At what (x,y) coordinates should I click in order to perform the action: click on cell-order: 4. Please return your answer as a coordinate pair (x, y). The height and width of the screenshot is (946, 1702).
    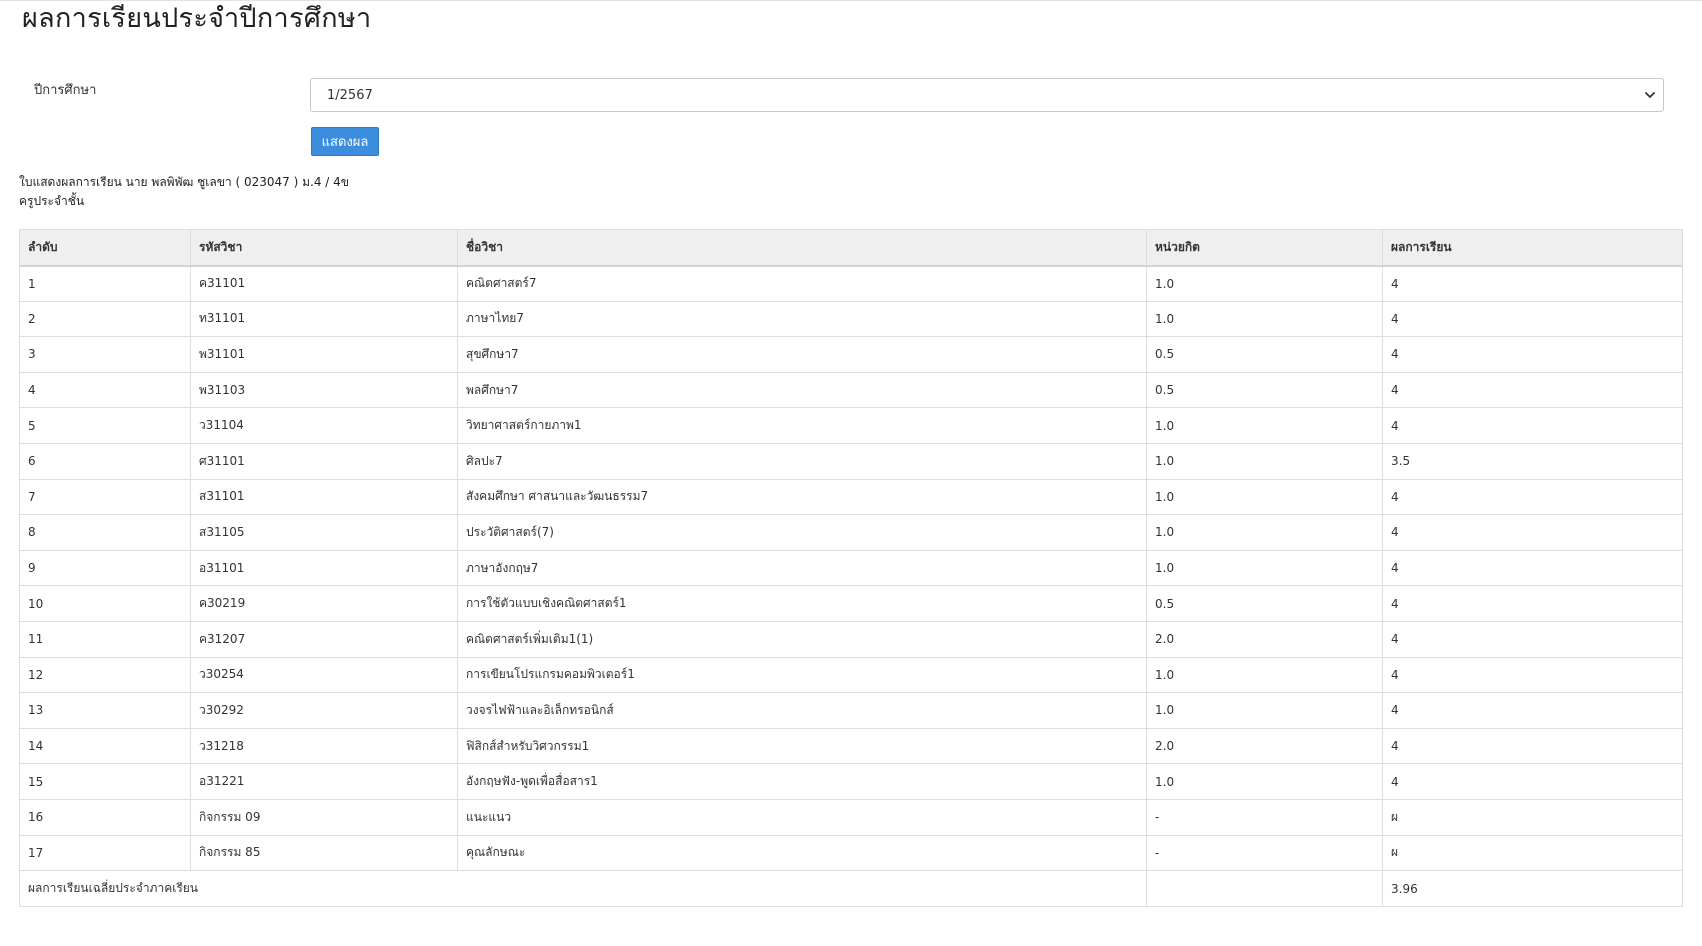
    Looking at the image, I should click on (105, 390).